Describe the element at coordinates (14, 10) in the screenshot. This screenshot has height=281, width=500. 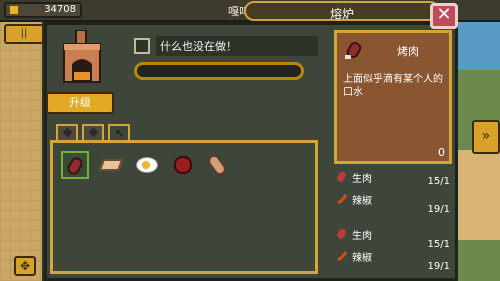
I see `coin-icon` at that location.